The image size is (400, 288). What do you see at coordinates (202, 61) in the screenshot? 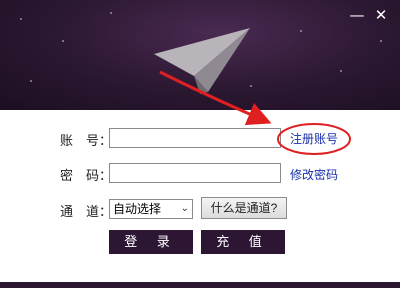
I see `paper-plane-icon` at bounding box center [202, 61].